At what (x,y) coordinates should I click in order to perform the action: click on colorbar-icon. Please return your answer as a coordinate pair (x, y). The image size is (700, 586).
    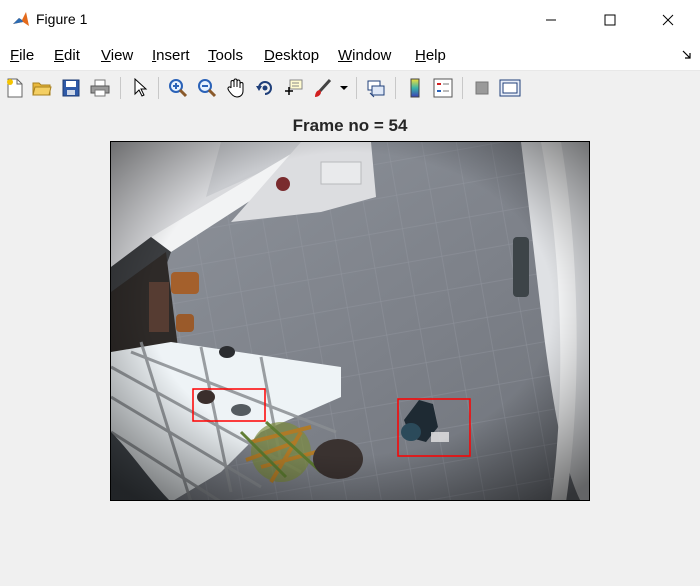
    Looking at the image, I should click on (415, 88).